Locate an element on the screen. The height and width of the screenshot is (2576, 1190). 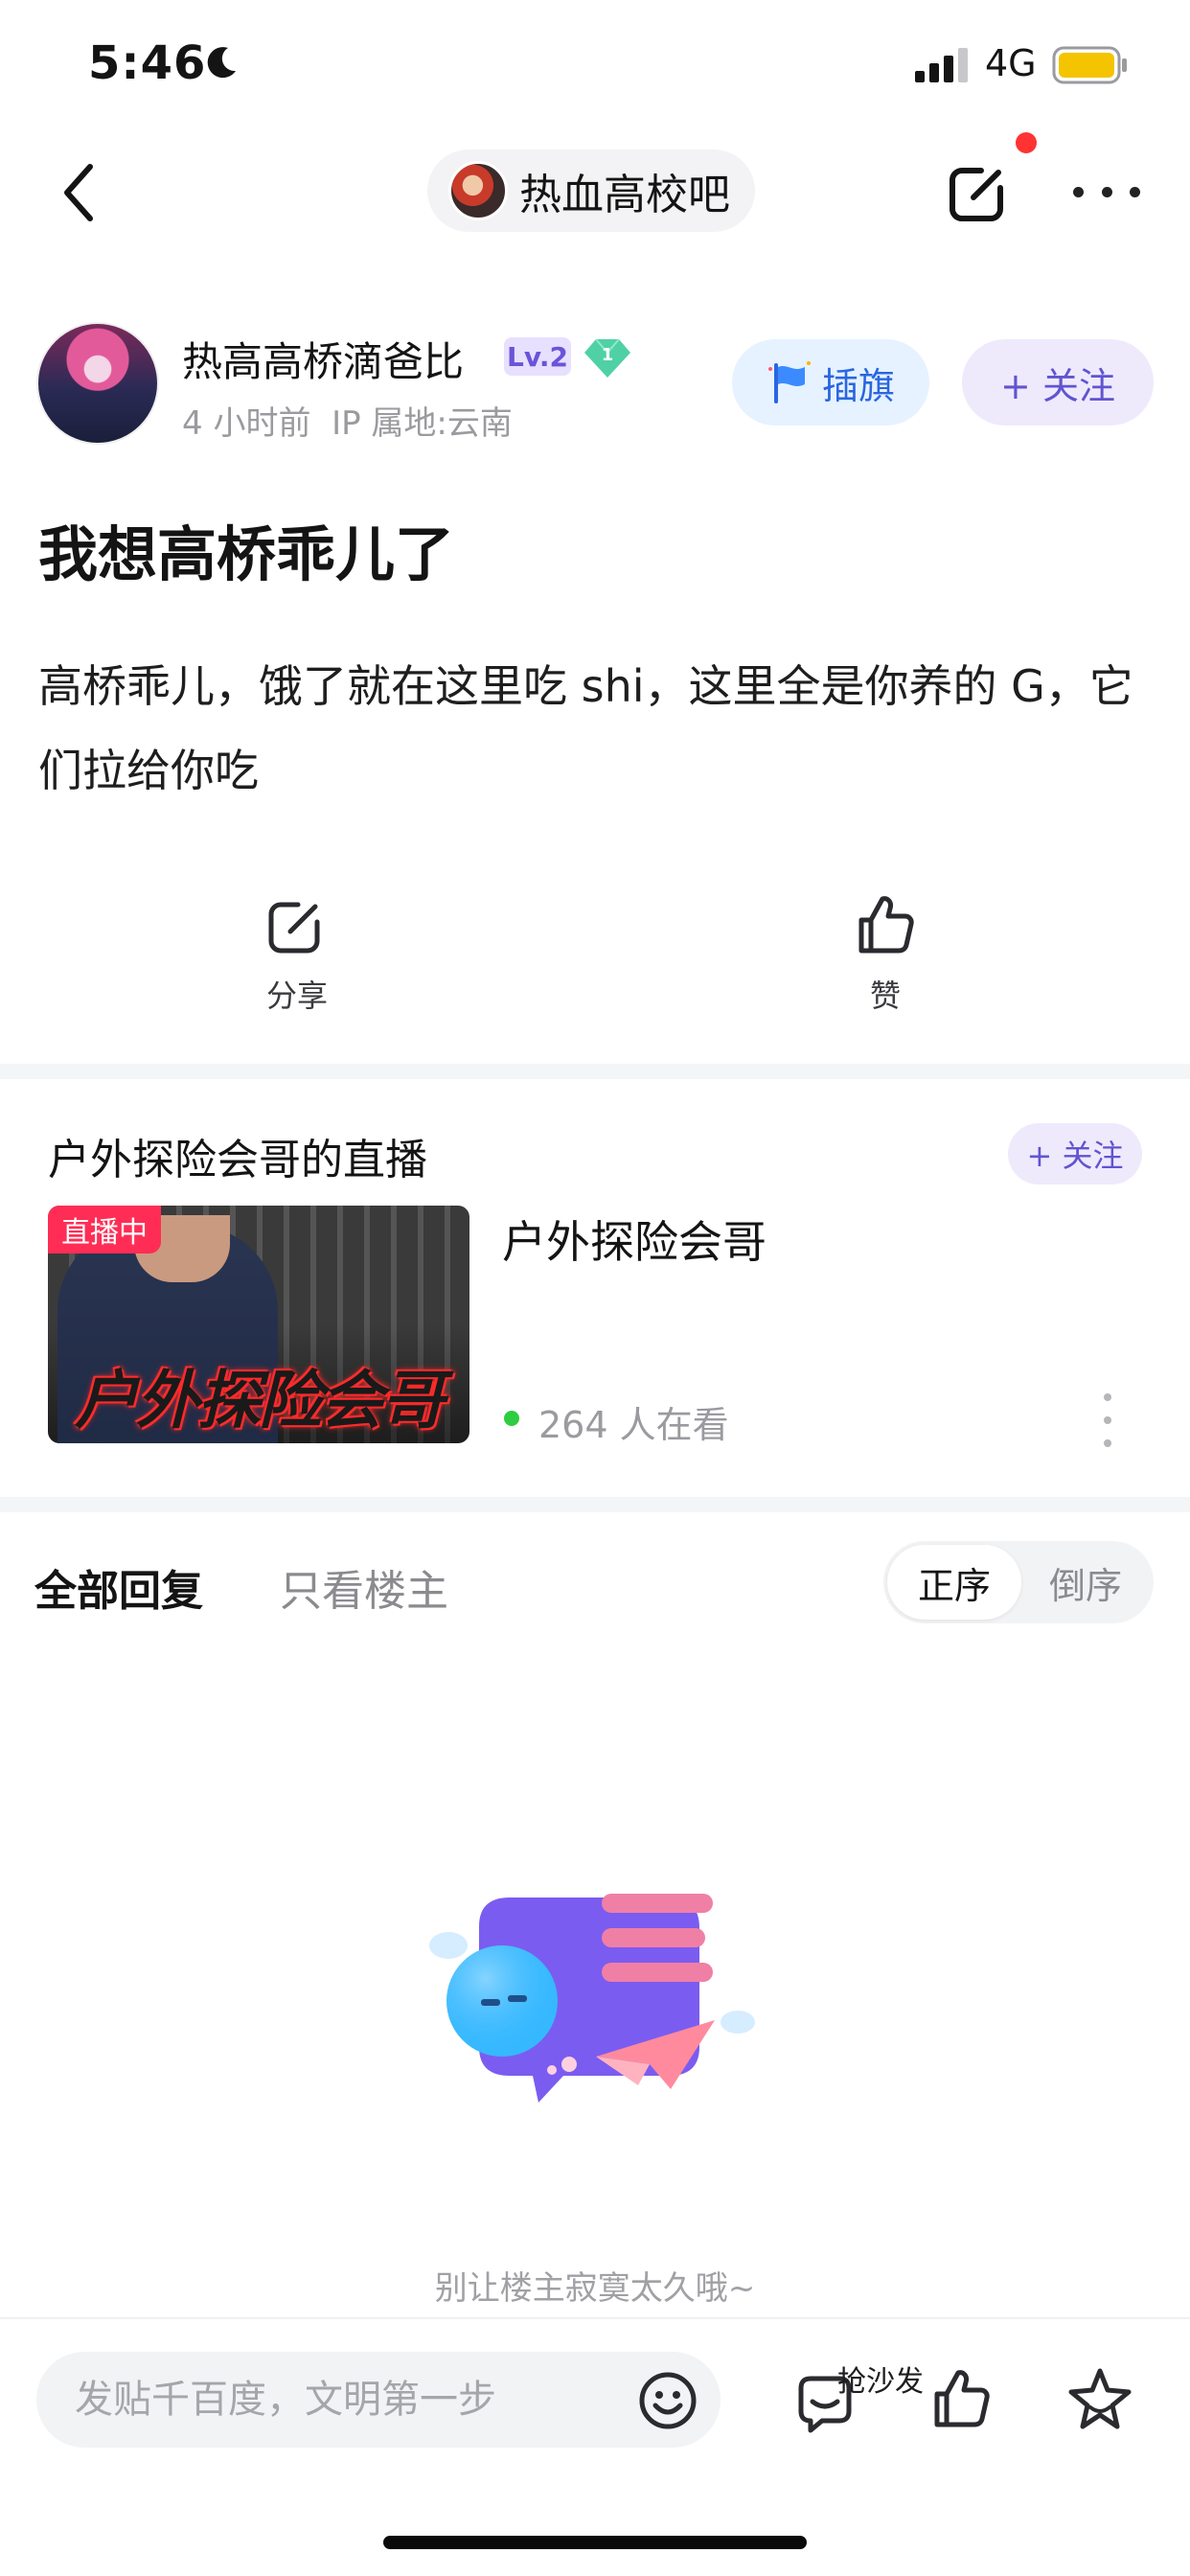
forum-avatar is located at coordinates (478, 190).